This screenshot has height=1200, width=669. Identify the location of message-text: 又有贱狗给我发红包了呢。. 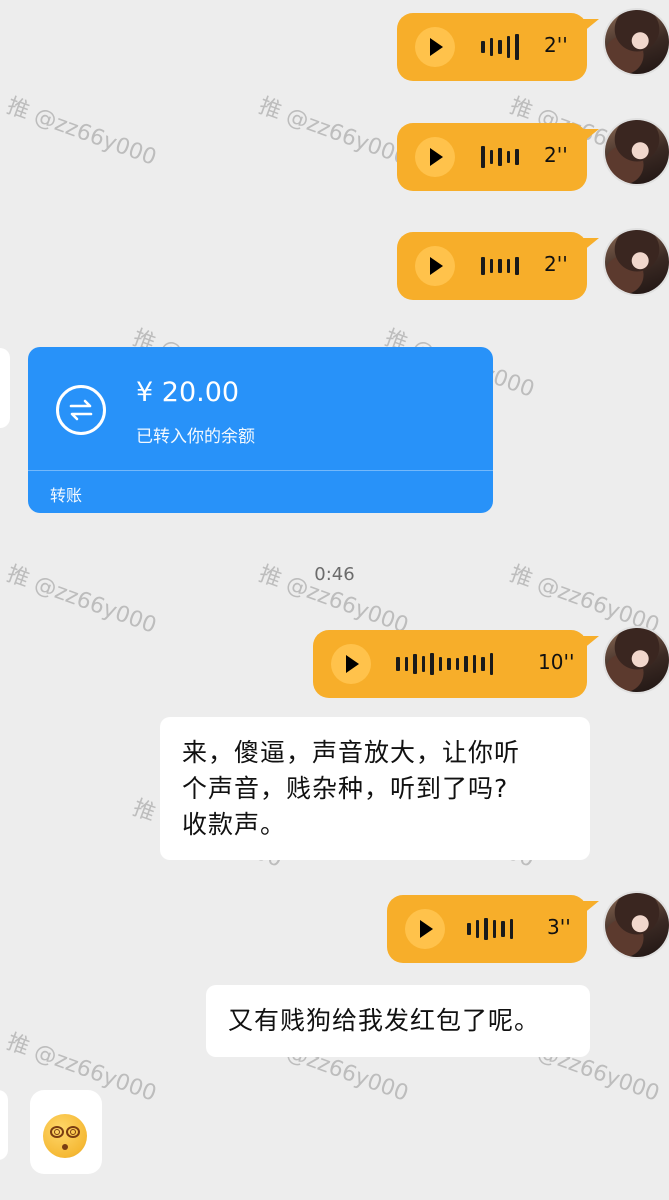
(384, 1020).